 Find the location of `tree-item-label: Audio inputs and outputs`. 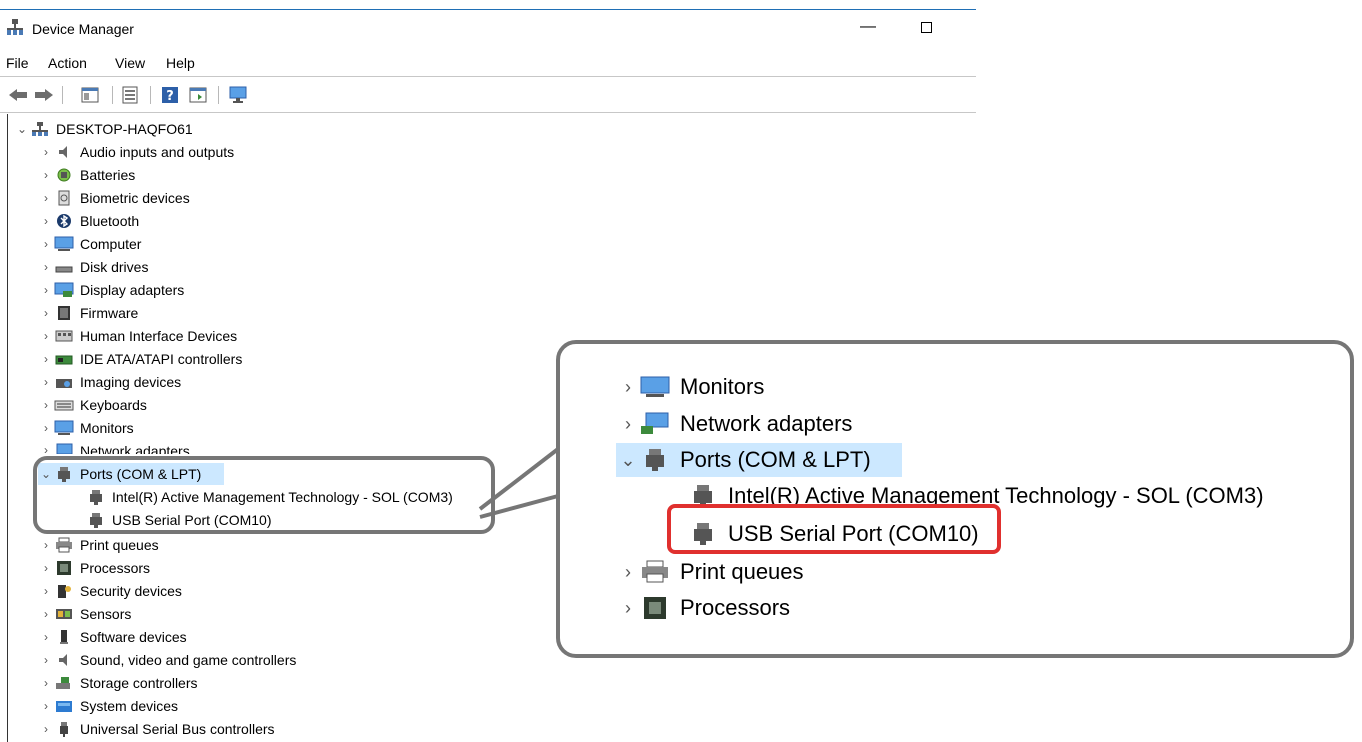

tree-item-label: Audio inputs and outputs is located at coordinates (157, 152).